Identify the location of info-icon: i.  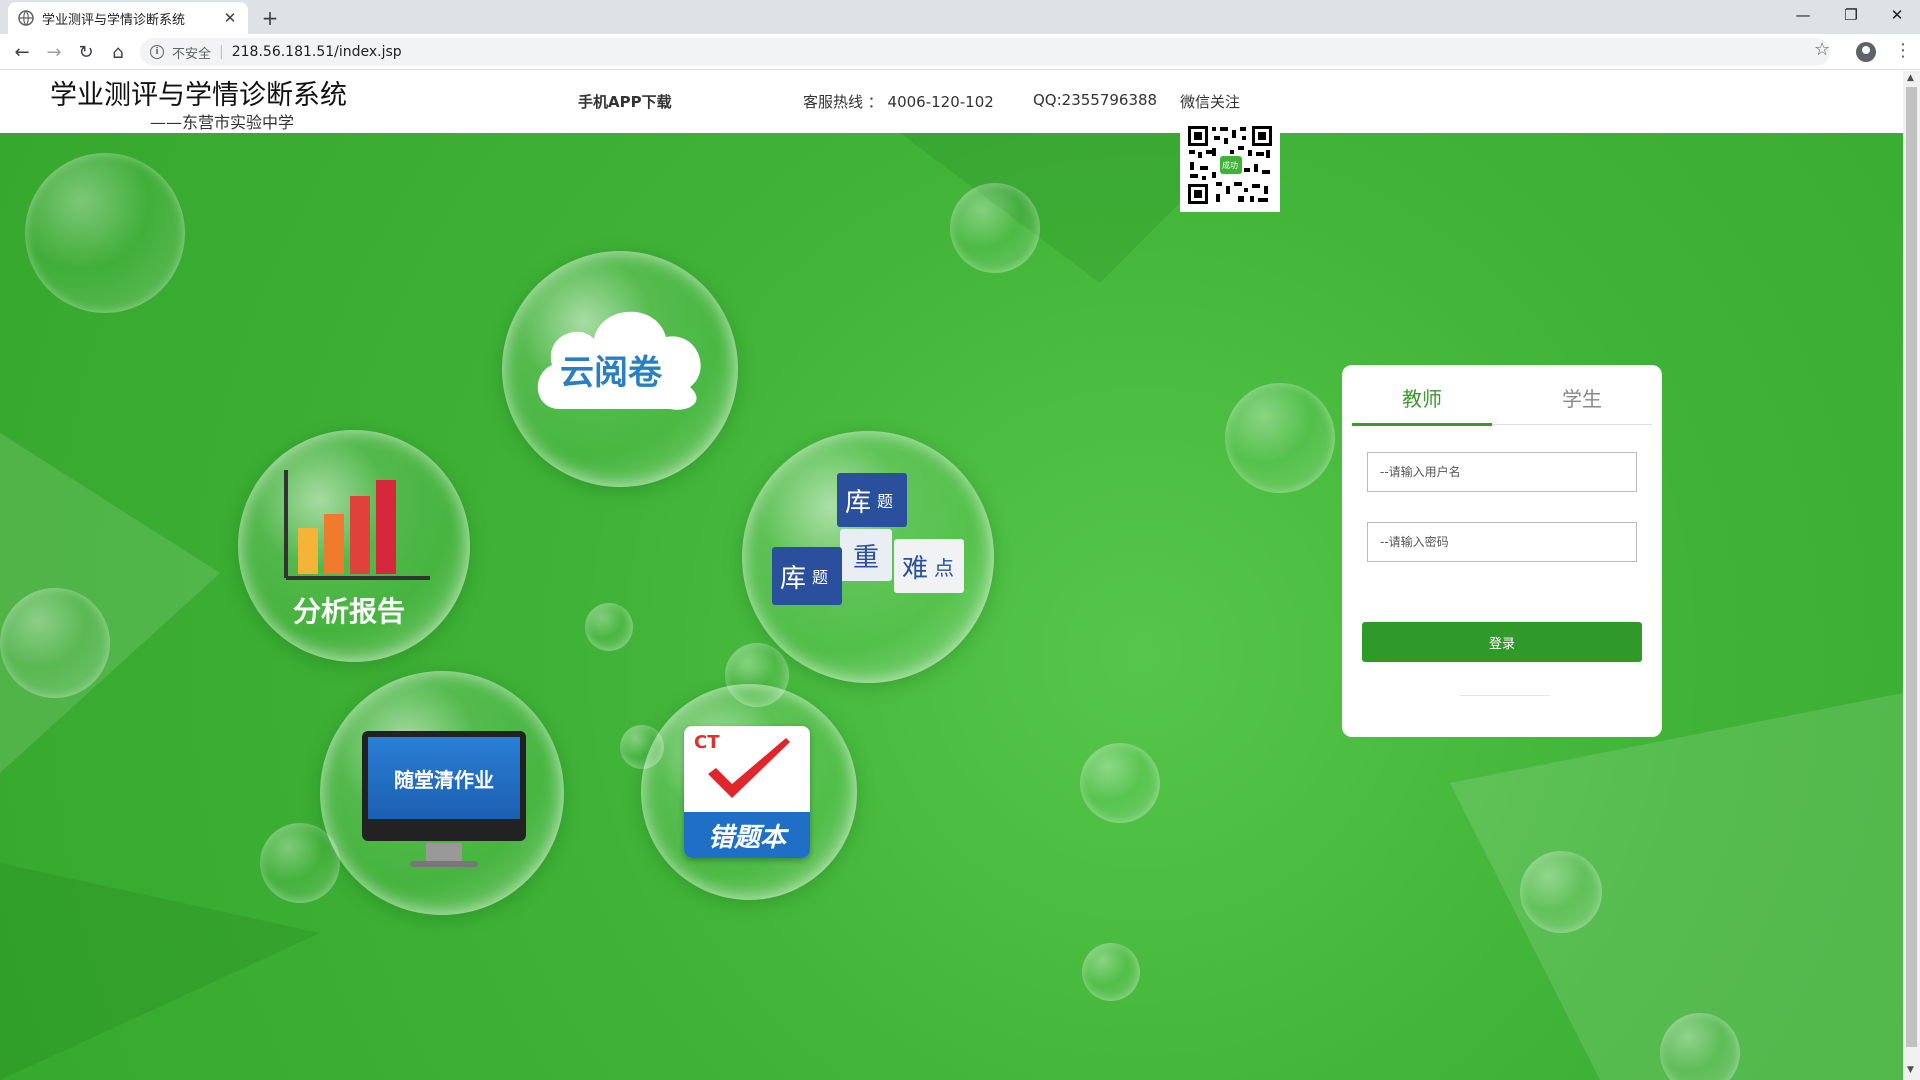
(157, 52).